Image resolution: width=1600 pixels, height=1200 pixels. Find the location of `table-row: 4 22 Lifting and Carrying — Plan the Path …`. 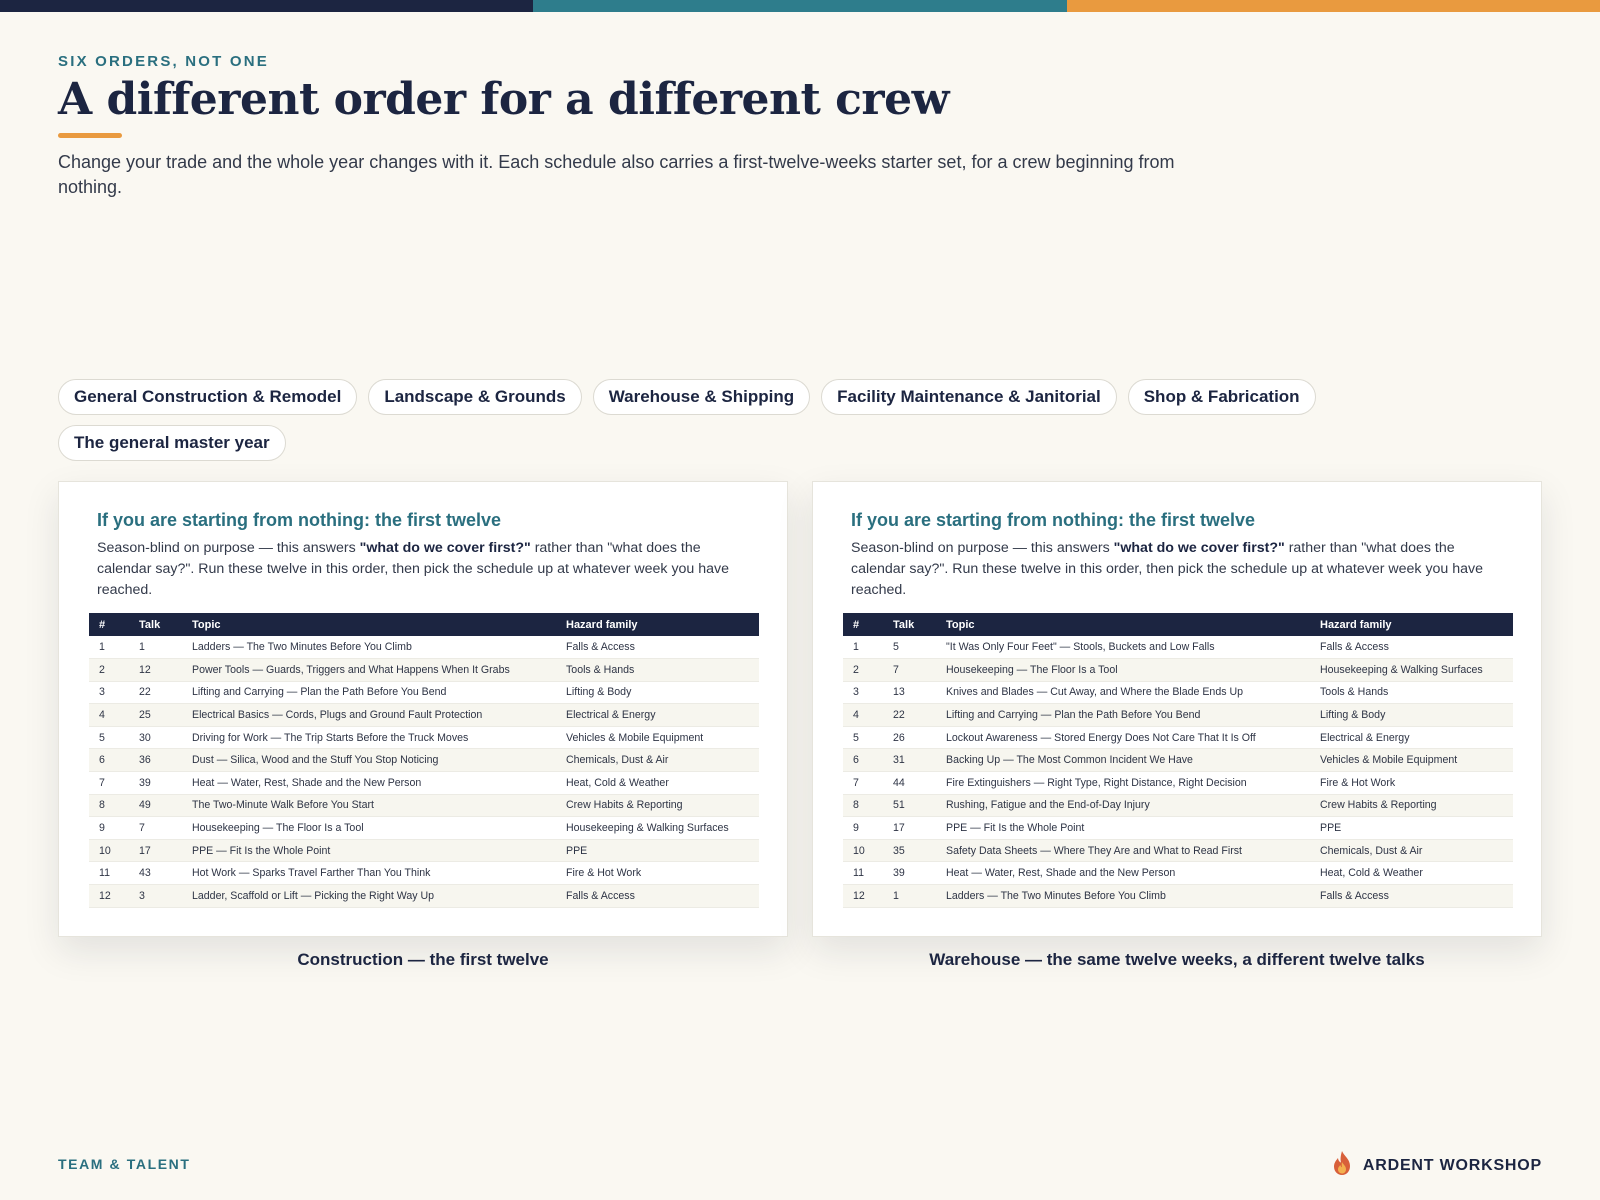

table-row: 4 22 Lifting and Carrying — Plan the Path … is located at coordinates (1178, 715).